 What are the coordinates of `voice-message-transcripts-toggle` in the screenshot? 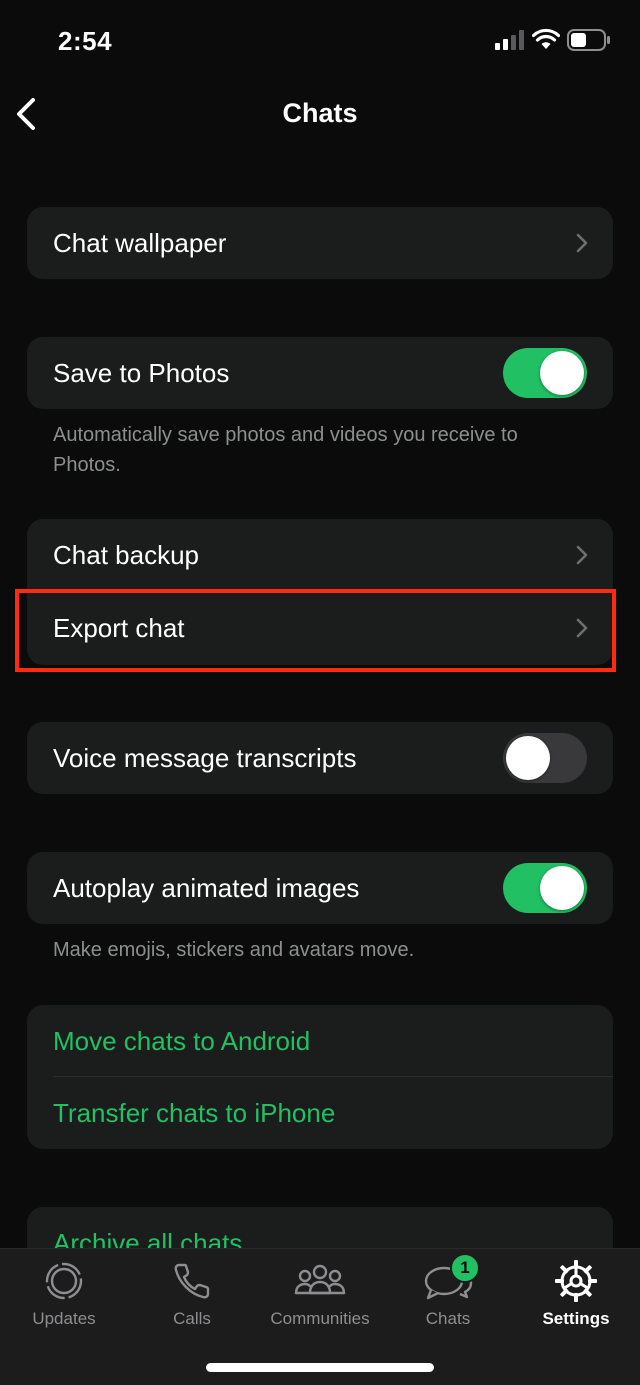 It's located at (545, 758).